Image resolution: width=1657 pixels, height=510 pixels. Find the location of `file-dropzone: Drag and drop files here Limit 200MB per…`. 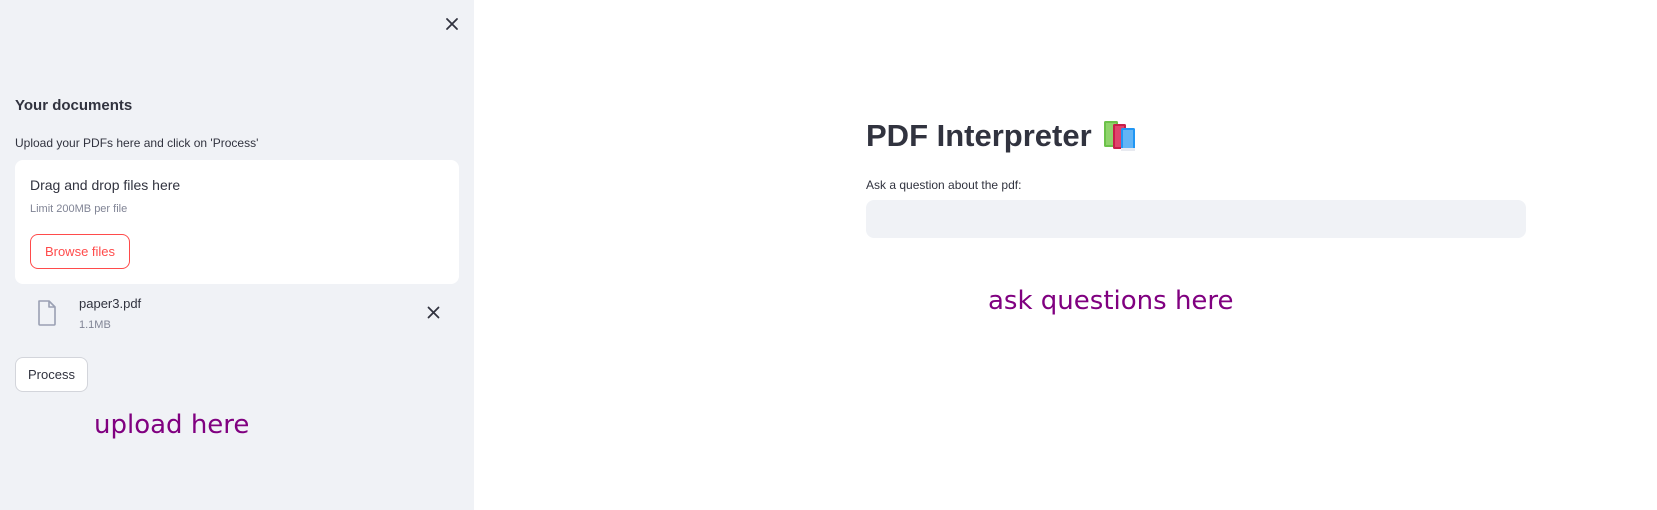

file-dropzone: Drag and drop files here Limit 200MB per… is located at coordinates (237, 222).